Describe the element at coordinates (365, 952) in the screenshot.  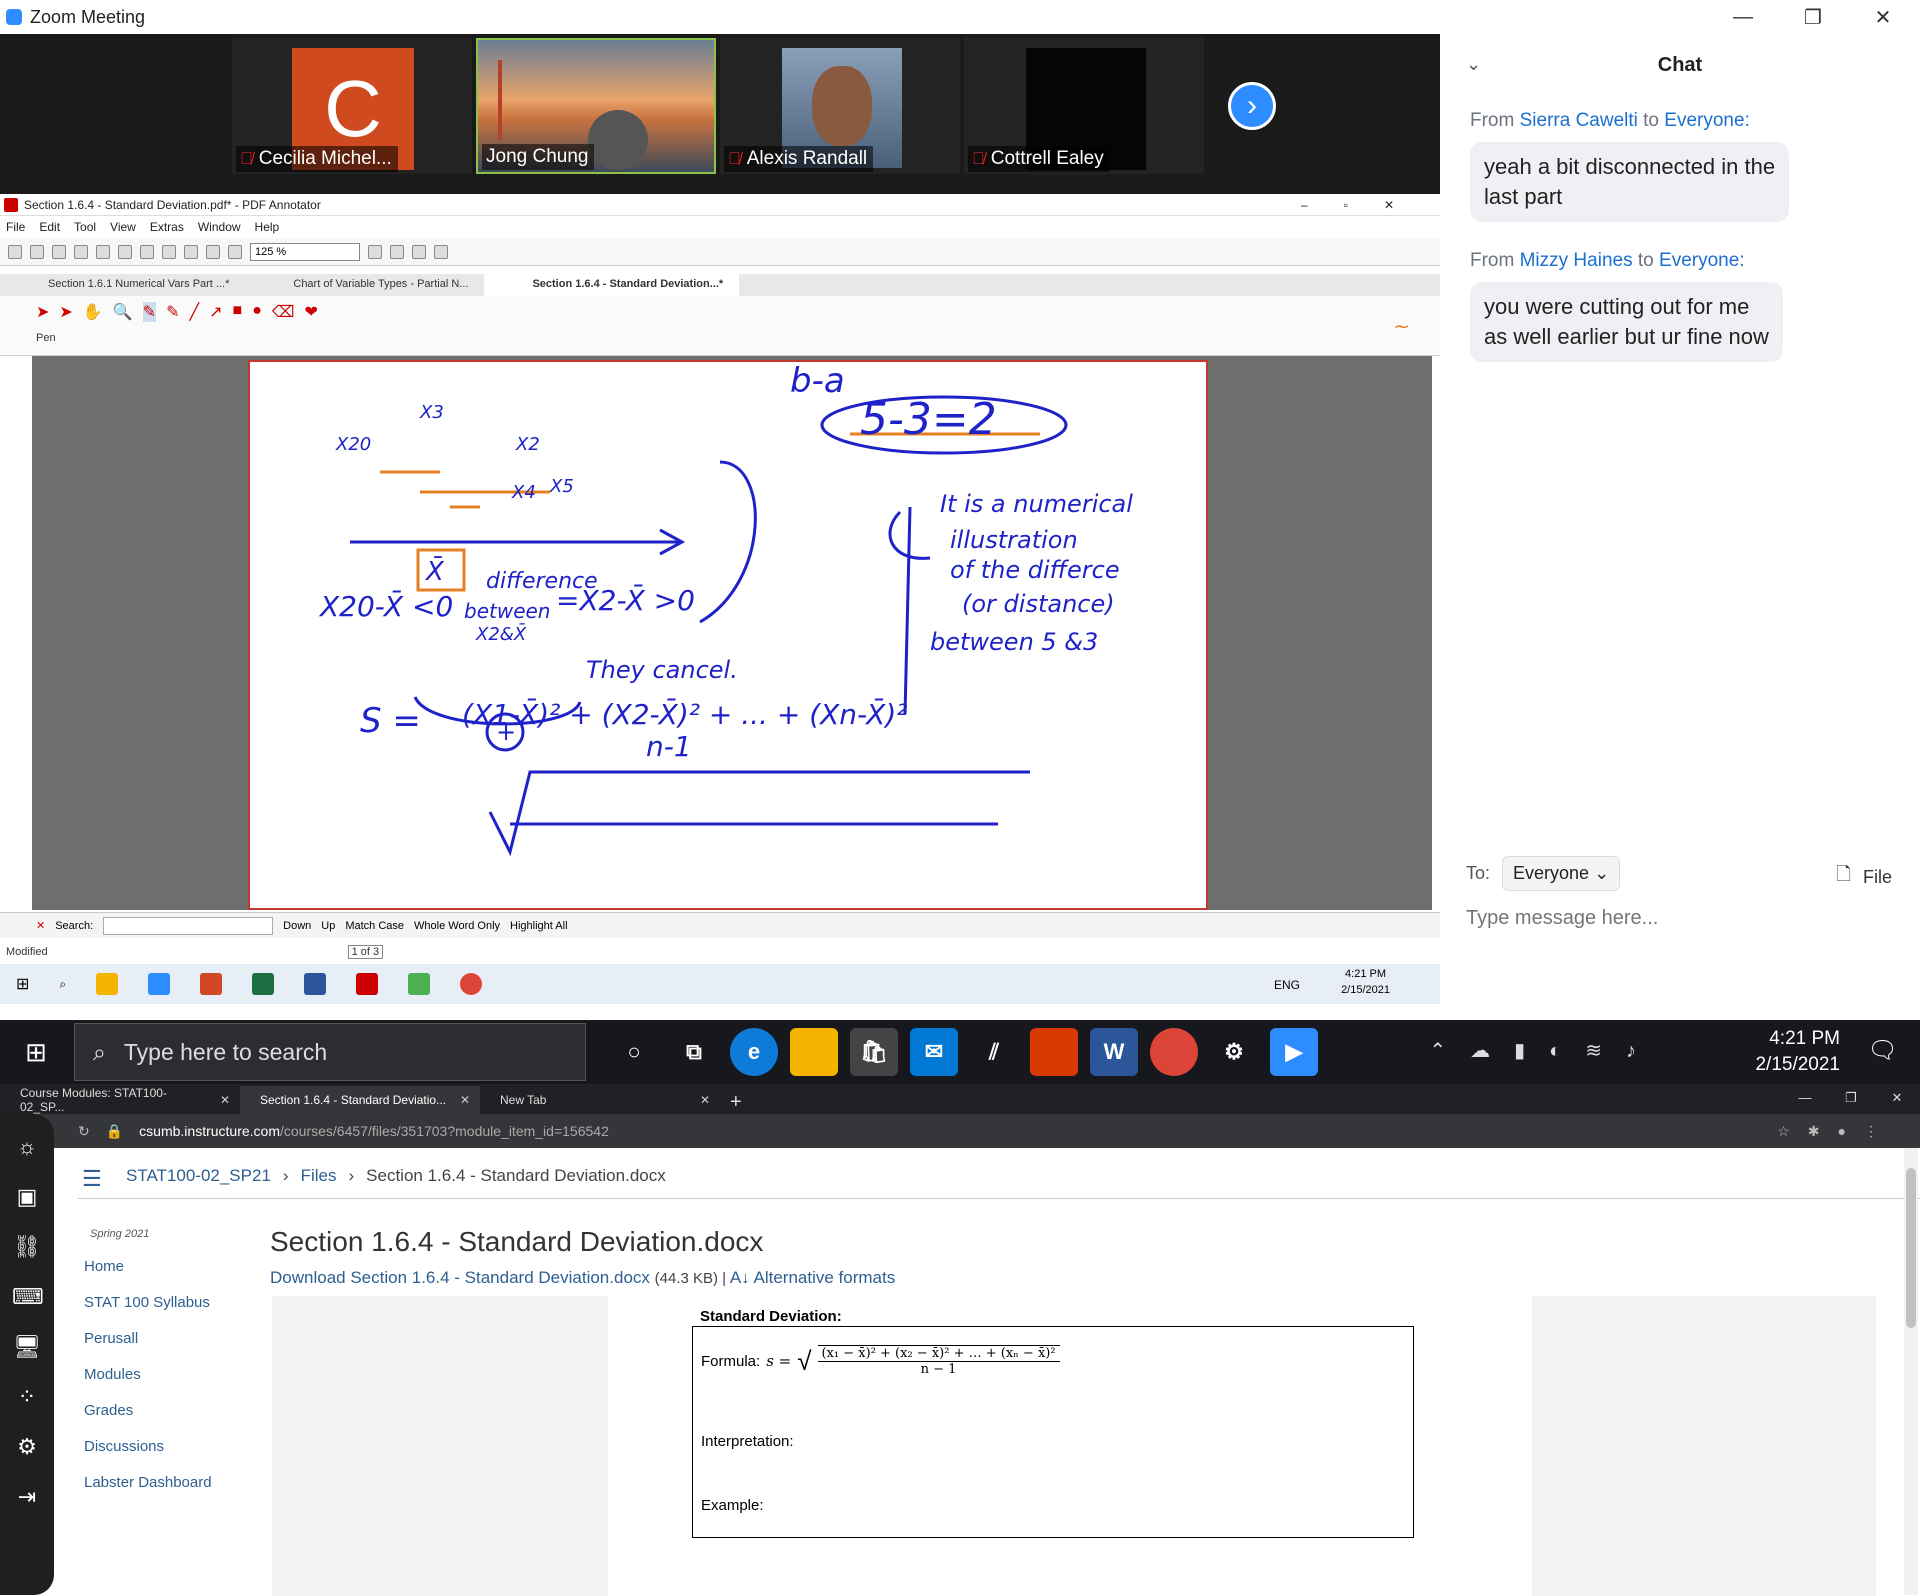
I see `page-indicator: 1 of 3` at that location.